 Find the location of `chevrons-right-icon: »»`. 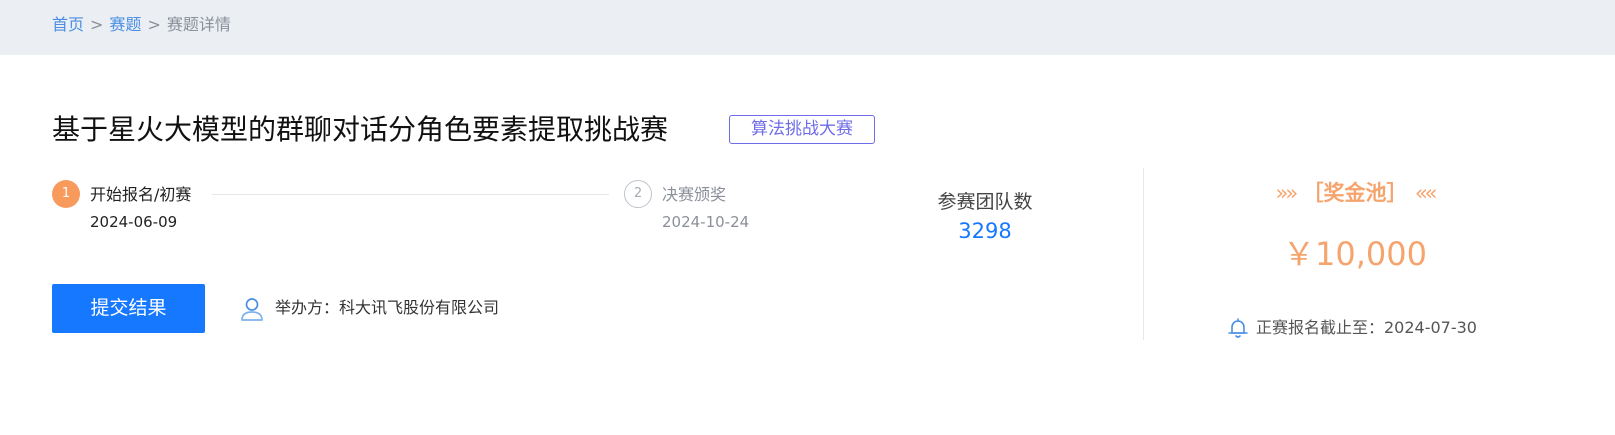

chevrons-right-icon: »» is located at coordinates (1286, 193).